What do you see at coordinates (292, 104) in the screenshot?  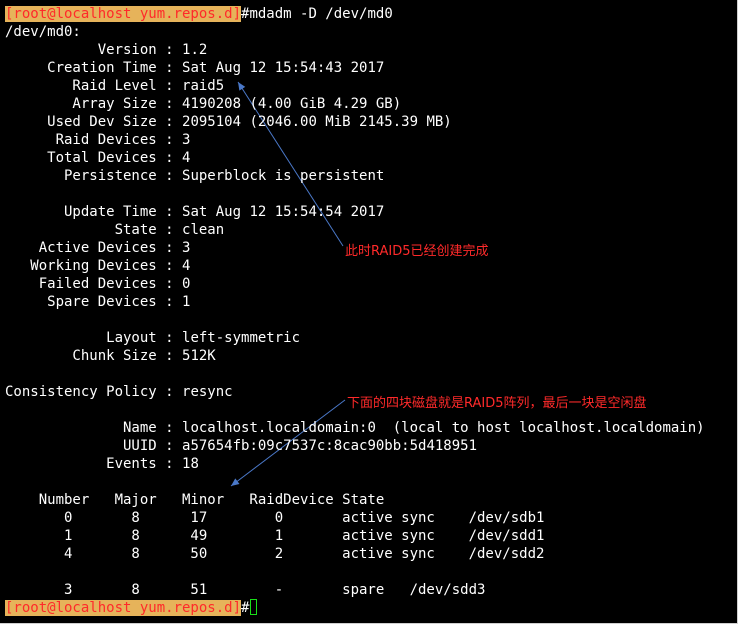 I see `detail-value: 4190208 (4.00 GiB 4.29 GB)` at bounding box center [292, 104].